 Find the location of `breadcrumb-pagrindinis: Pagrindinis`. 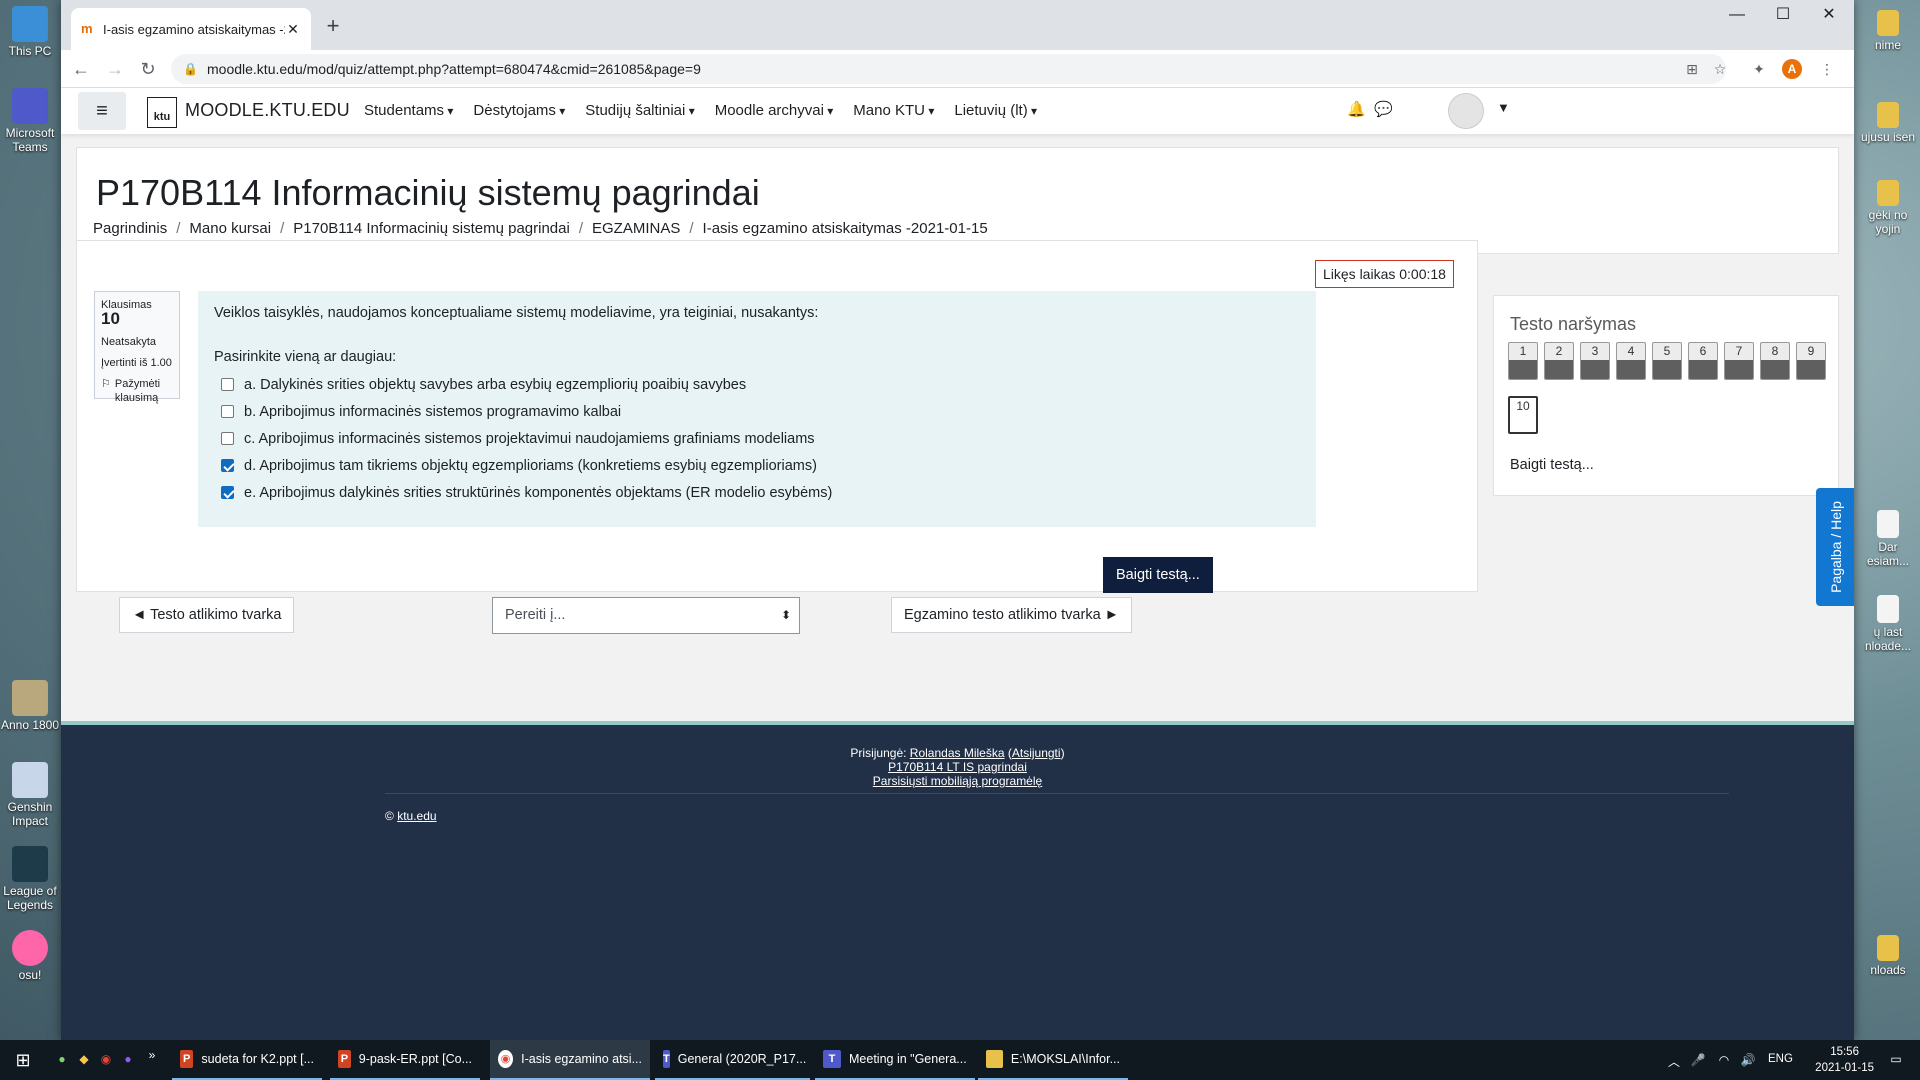

breadcrumb-pagrindinis: Pagrindinis is located at coordinates (130, 228).